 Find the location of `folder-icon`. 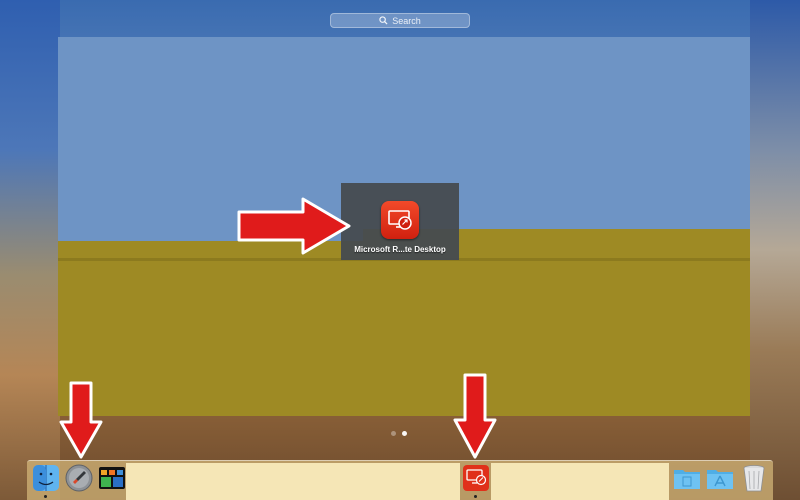

folder-icon is located at coordinates (687, 479).